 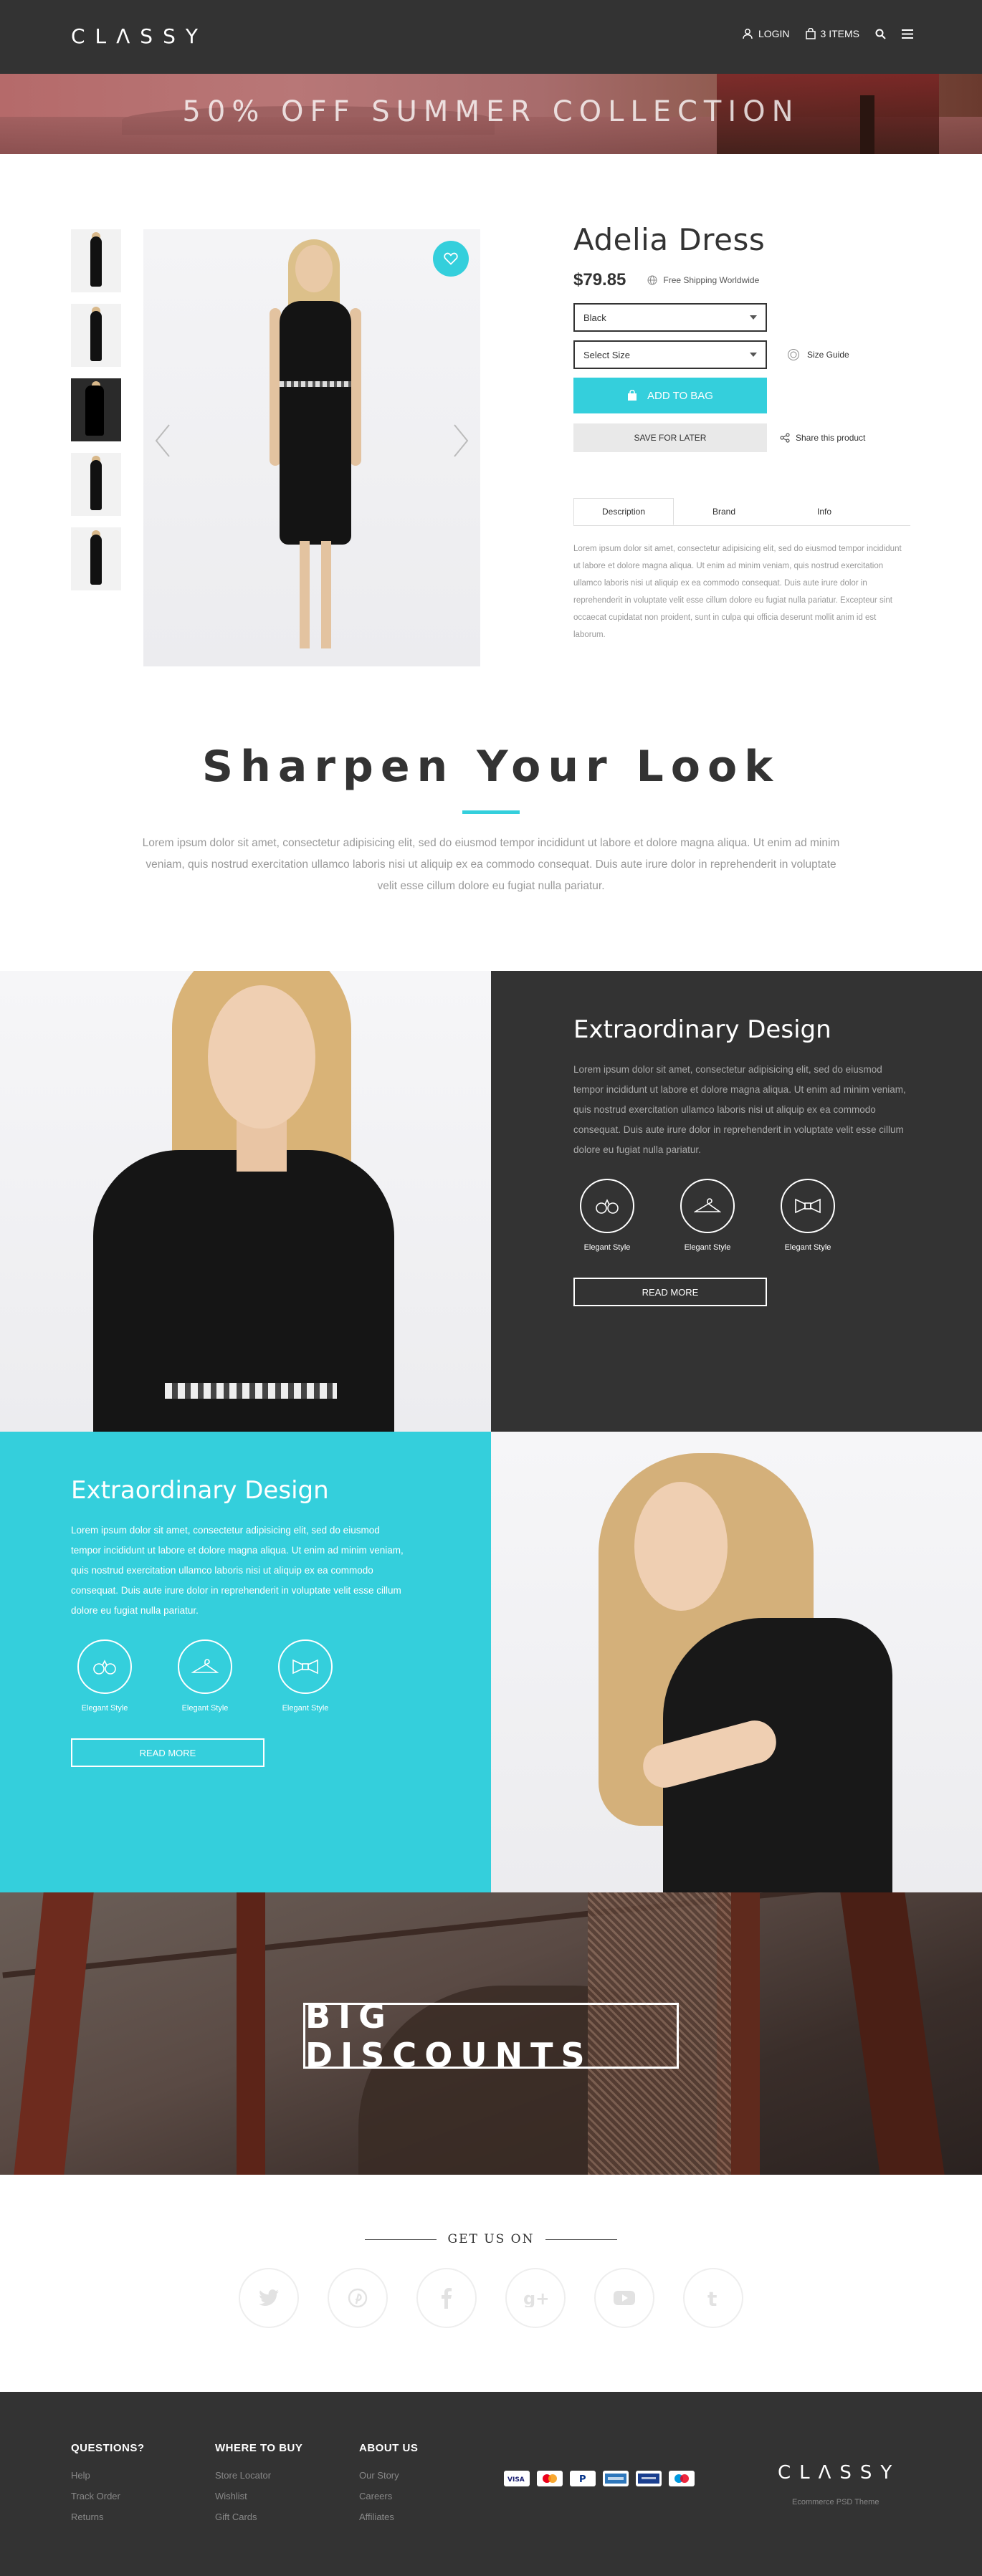 I want to click on social-title: GET US ON, so click(x=491, y=2239).